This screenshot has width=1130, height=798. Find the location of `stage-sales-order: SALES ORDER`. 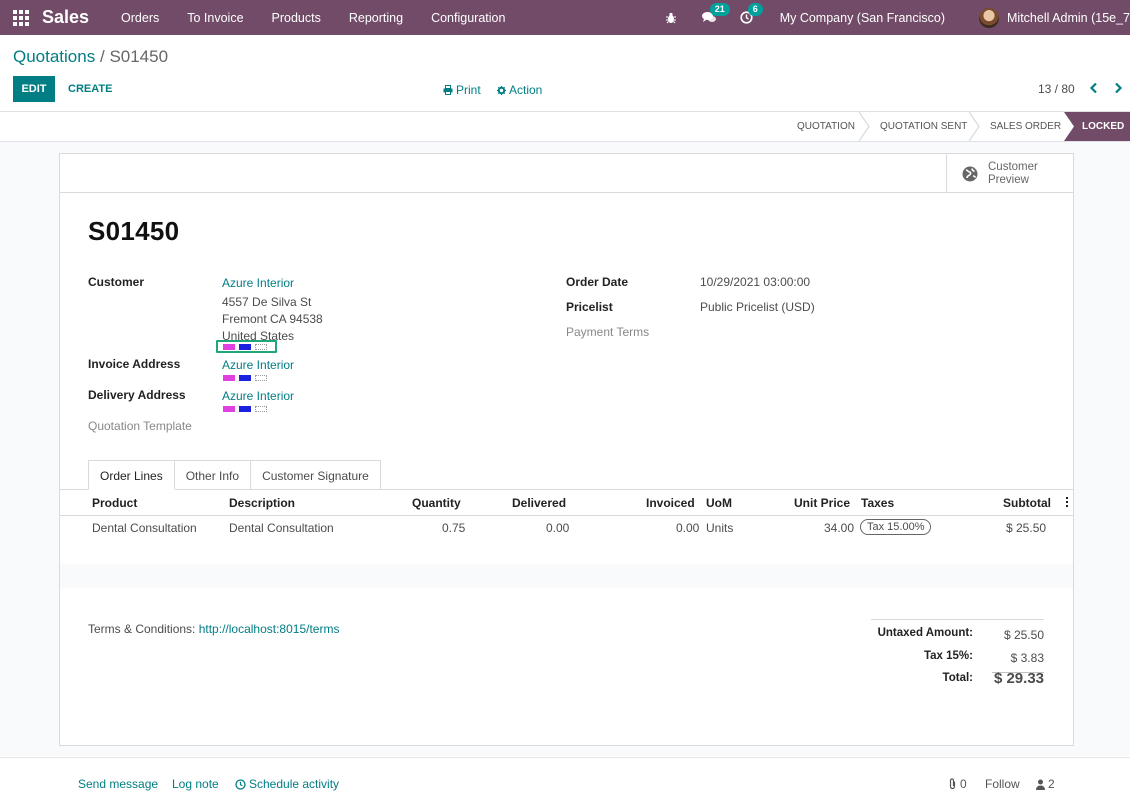

stage-sales-order: SALES ORDER is located at coordinates (1025, 126).